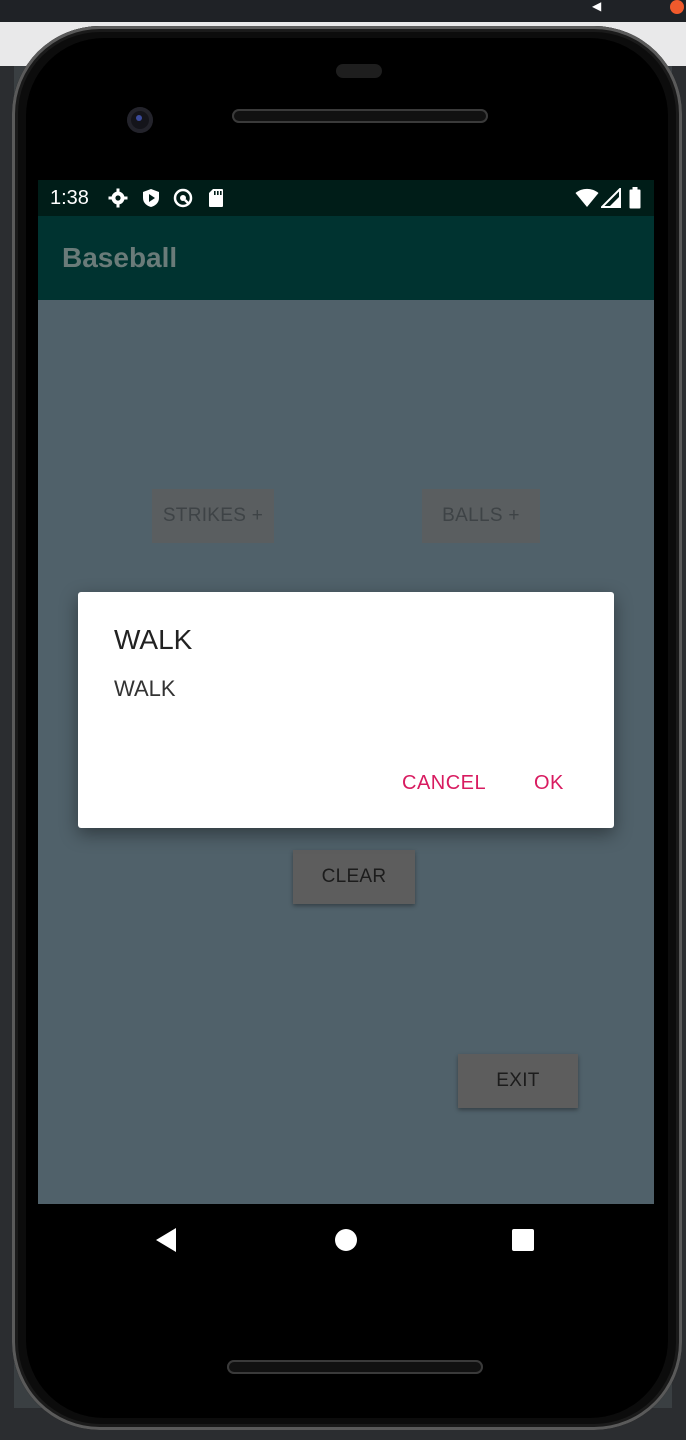 Image resolution: width=686 pixels, height=1440 pixels. What do you see at coordinates (677, 7) in the screenshot?
I see `host-close-button` at bounding box center [677, 7].